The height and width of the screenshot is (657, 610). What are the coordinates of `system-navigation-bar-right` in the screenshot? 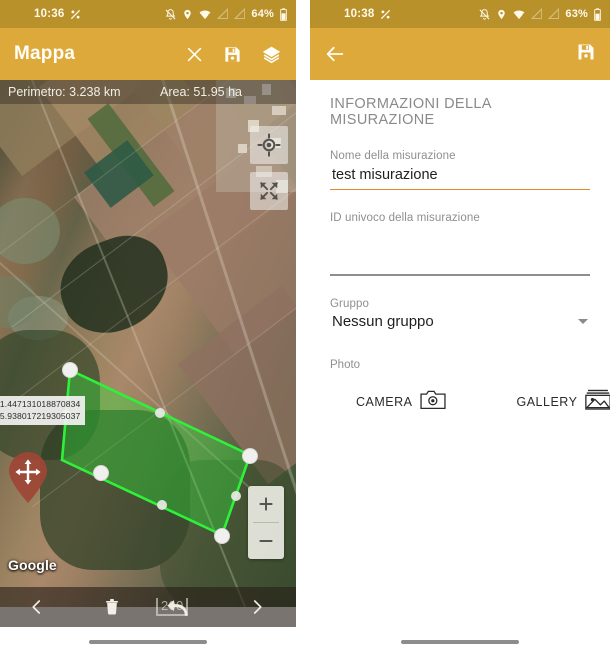 It's located at (460, 642).